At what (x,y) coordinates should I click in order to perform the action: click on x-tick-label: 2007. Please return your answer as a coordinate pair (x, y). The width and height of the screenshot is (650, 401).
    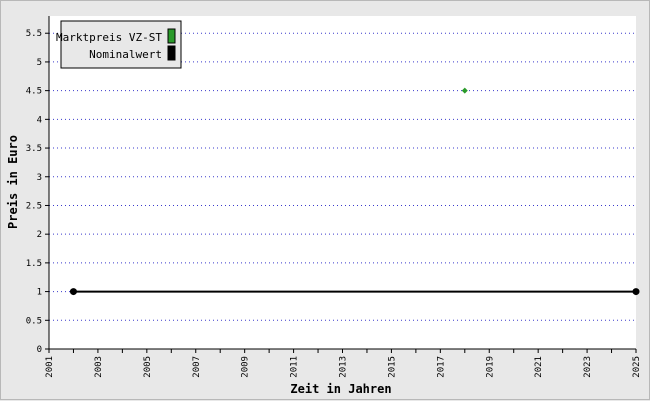
    Looking at the image, I should click on (197, 367).